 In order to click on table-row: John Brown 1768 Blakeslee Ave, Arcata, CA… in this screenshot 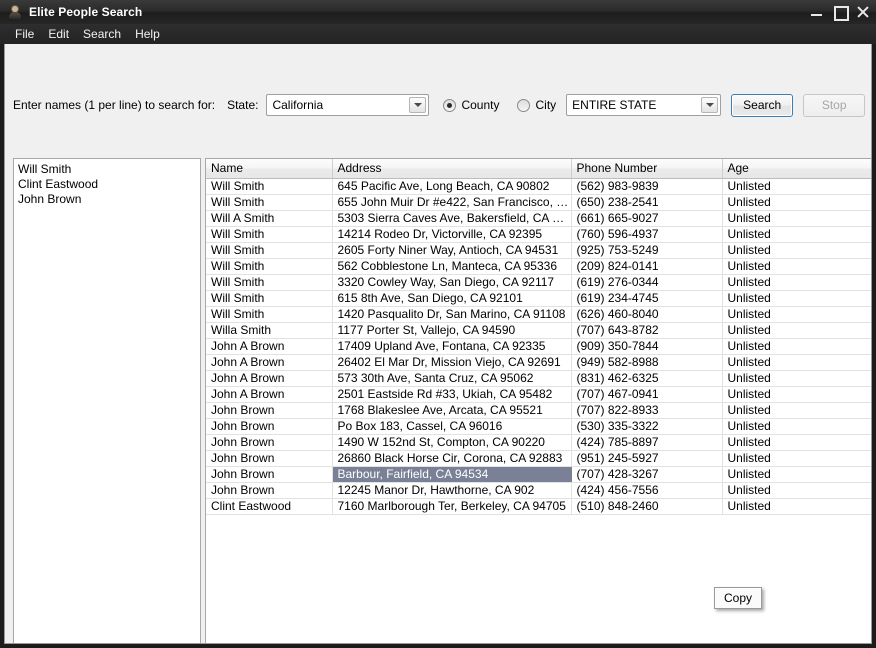, I will do `click(538, 410)`.